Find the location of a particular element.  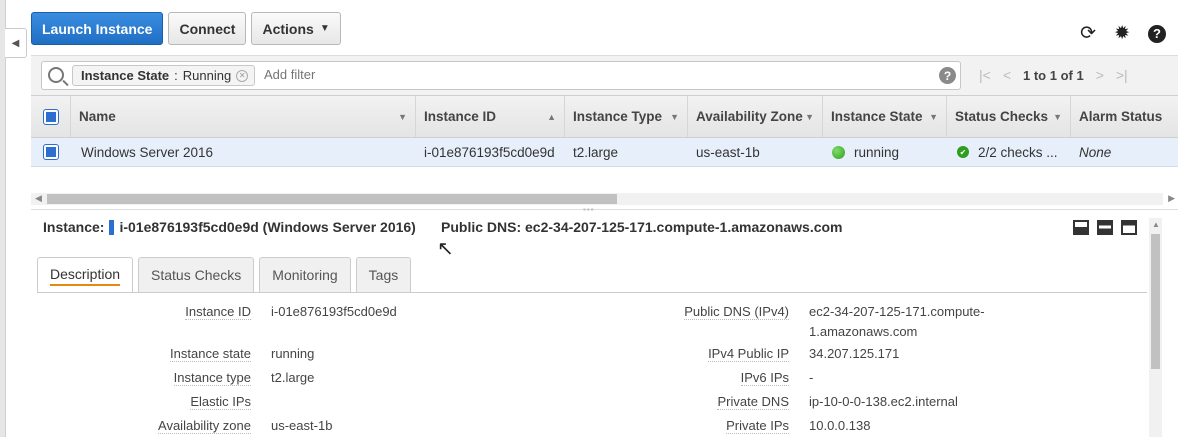

select-all-checkbox is located at coordinates (50, 116).